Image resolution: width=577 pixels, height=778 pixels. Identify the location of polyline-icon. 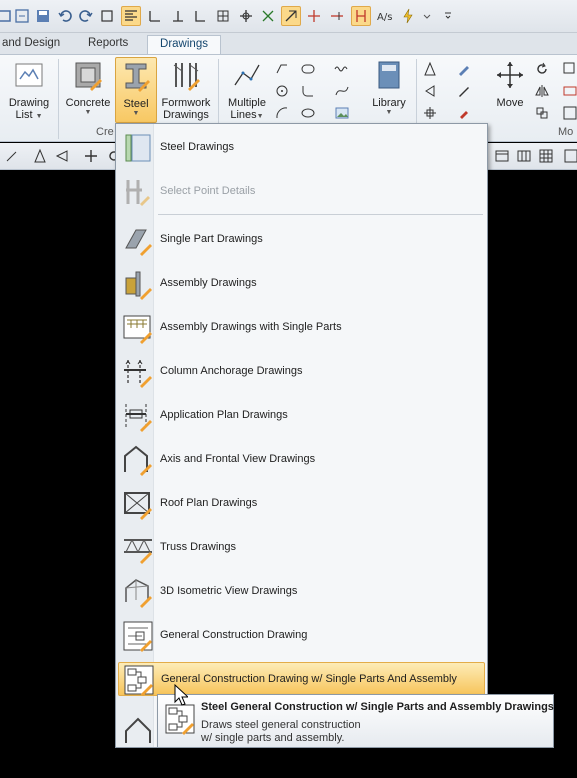
(283, 70).